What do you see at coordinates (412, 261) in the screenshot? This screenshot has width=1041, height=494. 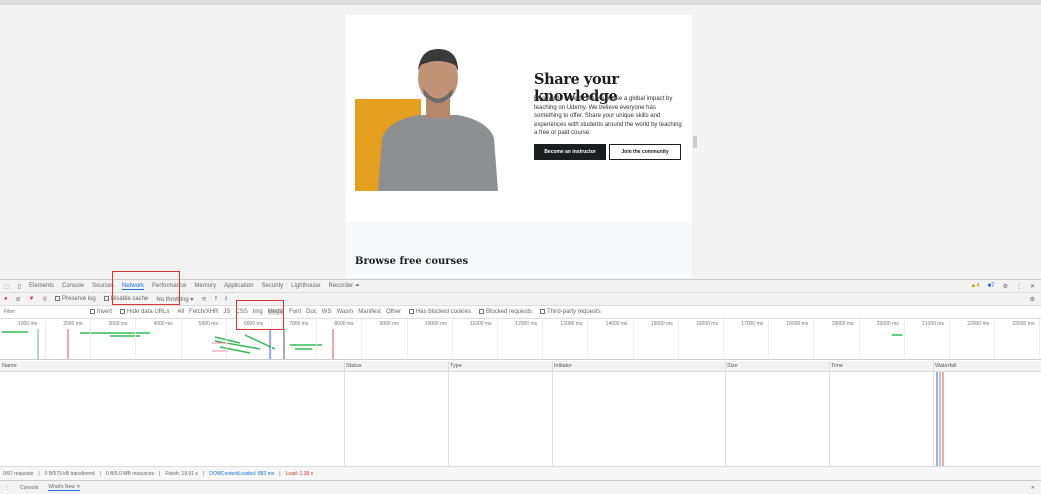 I see `browse-heading: Browse free courses` at bounding box center [412, 261].